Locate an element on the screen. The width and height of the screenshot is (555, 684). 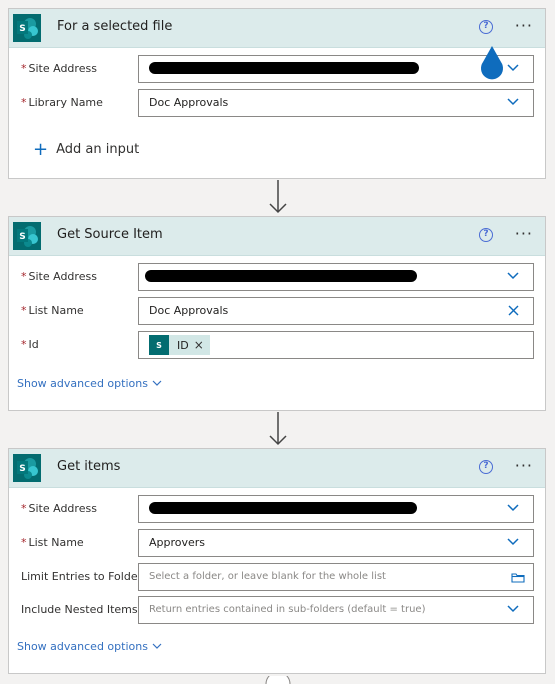
field-row-id: * Id S ID × is located at coordinates (277, 346).